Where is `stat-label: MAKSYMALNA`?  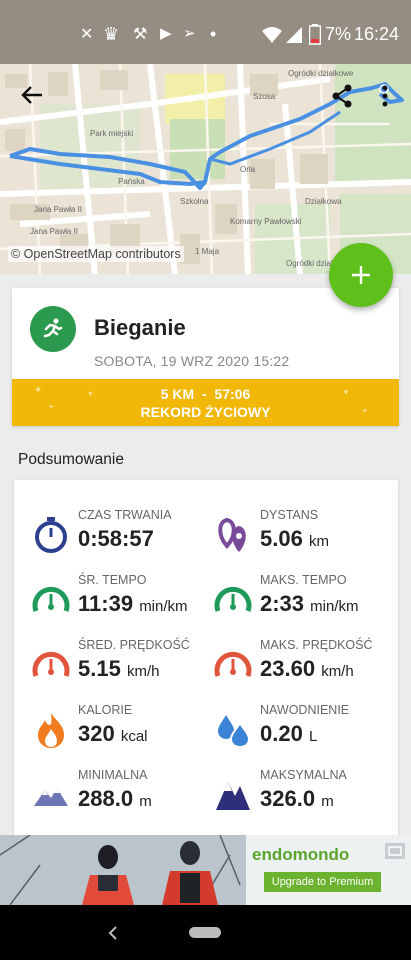
stat-label: MAKSYMALNA is located at coordinates (303, 775).